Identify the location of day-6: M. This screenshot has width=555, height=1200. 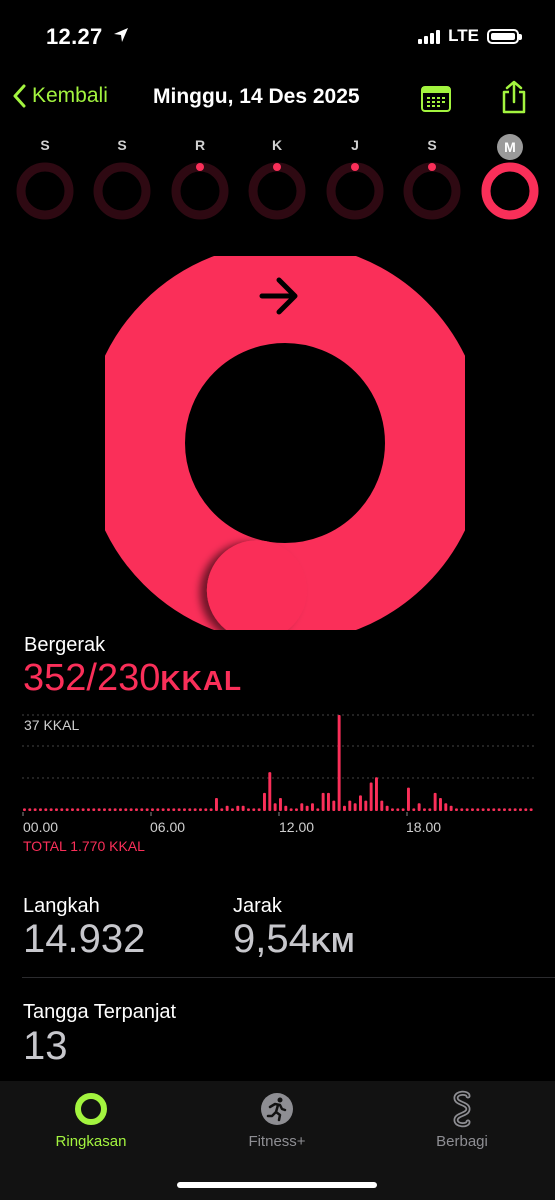
(510, 177).